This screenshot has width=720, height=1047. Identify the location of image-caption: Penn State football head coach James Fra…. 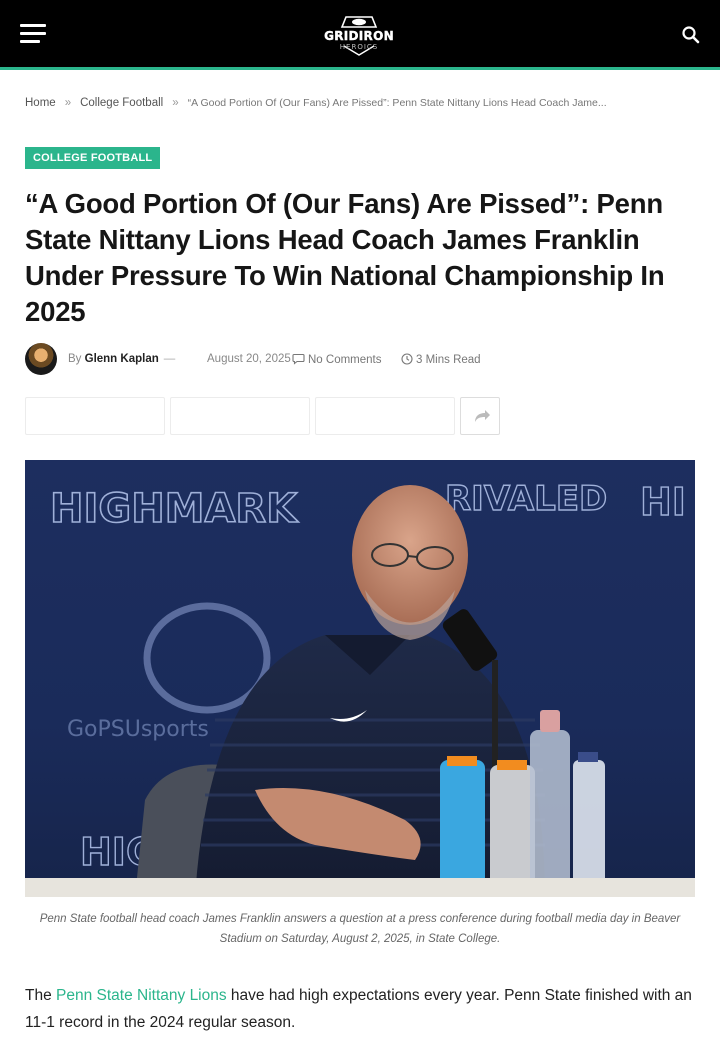
(360, 929).